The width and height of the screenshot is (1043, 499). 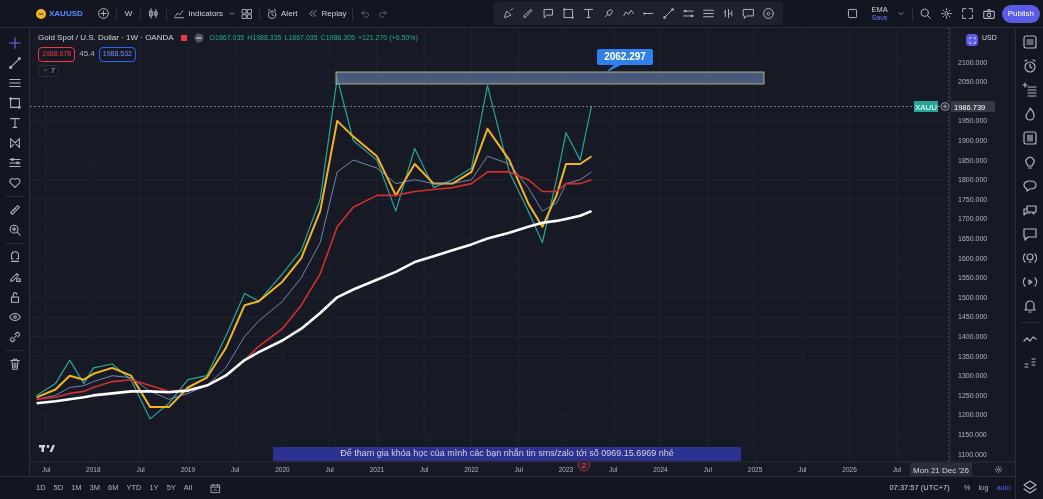 What do you see at coordinates (945, 106) in the screenshot?
I see `add-circle-icon` at bounding box center [945, 106].